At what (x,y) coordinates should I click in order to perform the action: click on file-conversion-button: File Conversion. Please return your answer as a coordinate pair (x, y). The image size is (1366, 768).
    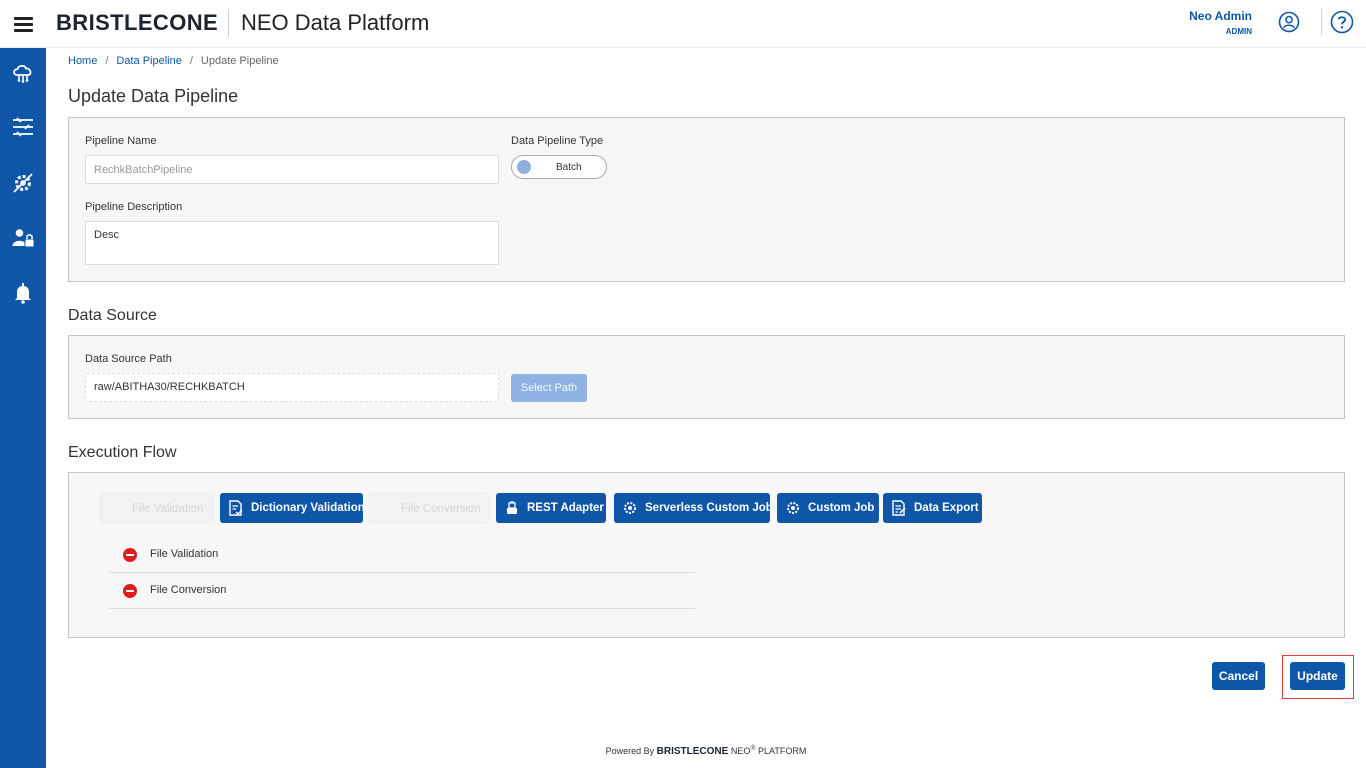
    Looking at the image, I should click on (429, 508).